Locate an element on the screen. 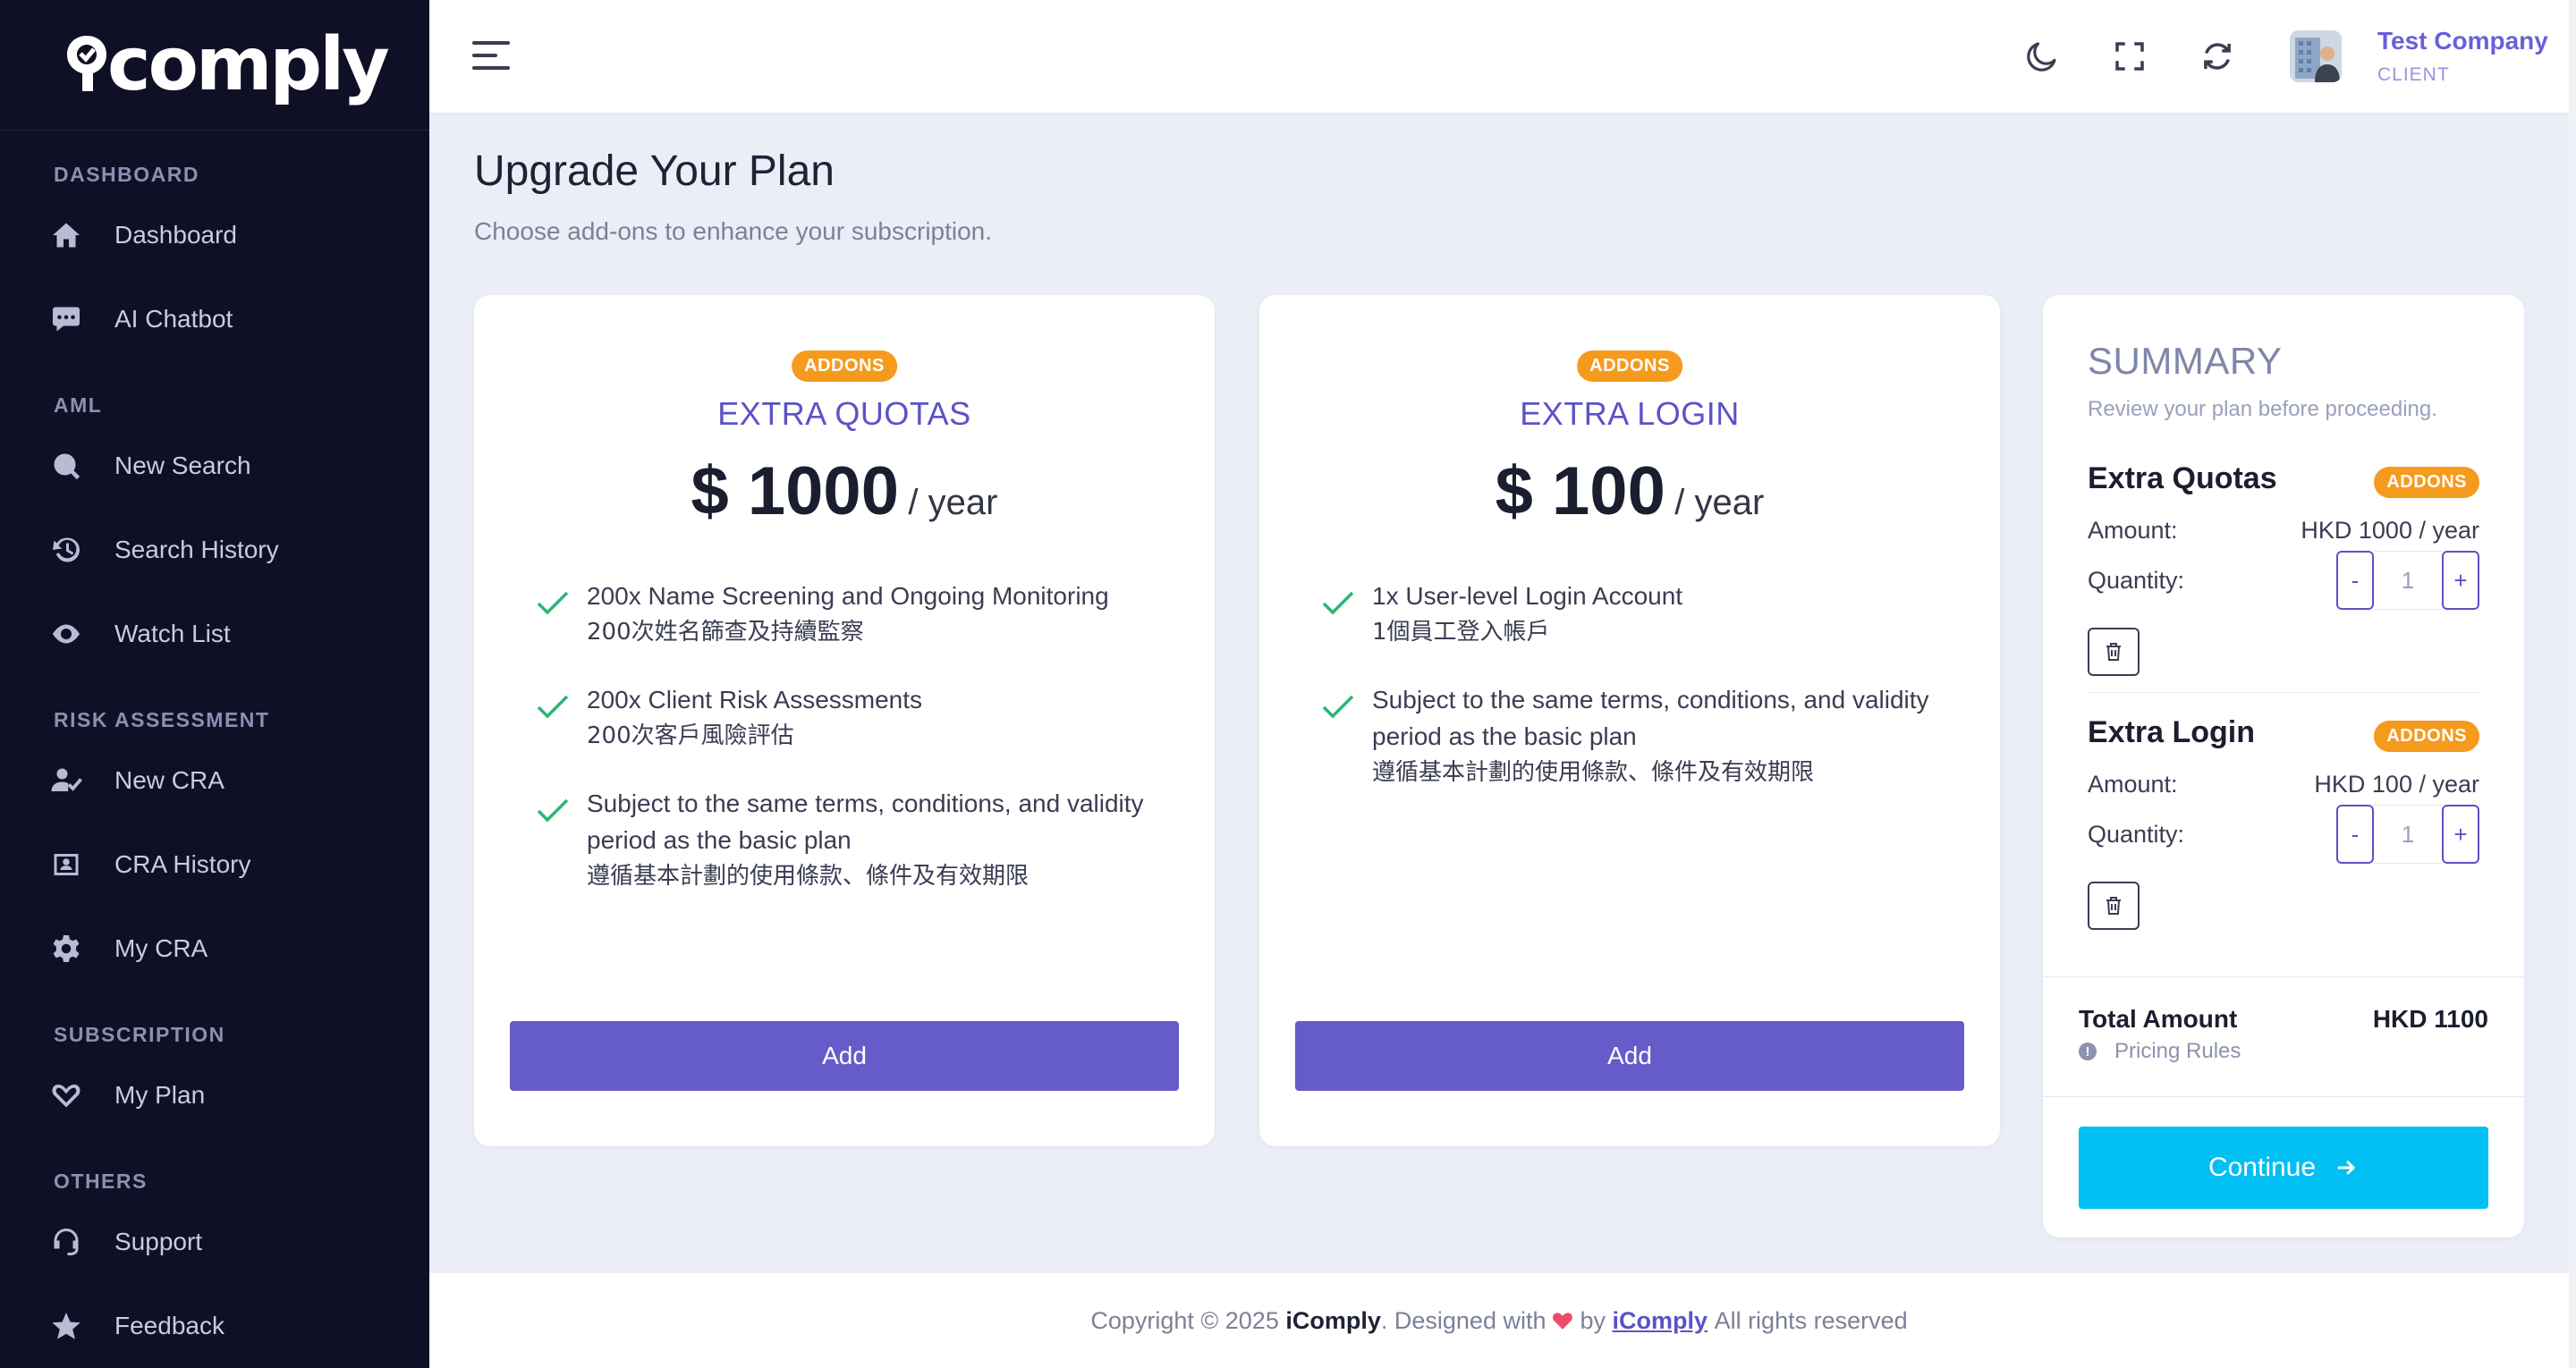 The height and width of the screenshot is (1368, 2576). sidebar-item-watch-list: Watch List is located at coordinates (214, 634).